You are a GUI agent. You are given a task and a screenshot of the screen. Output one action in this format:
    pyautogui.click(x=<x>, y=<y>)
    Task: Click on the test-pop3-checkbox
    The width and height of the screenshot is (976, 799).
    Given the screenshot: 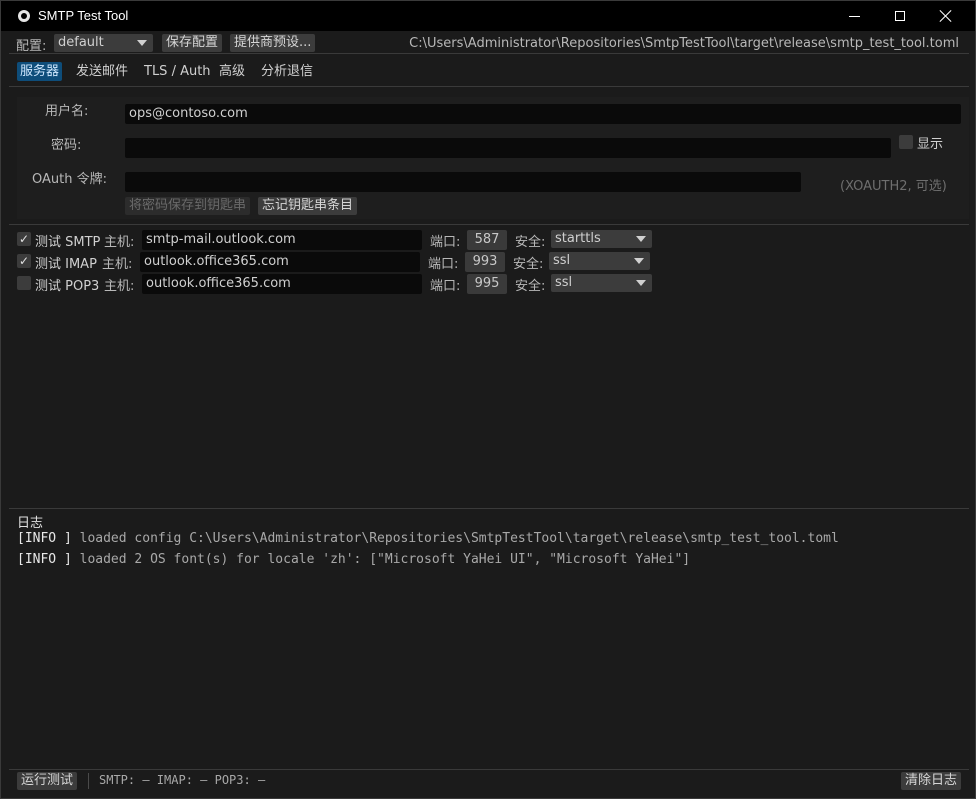 What is the action you would take?
    pyautogui.click(x=24, y=283)
    